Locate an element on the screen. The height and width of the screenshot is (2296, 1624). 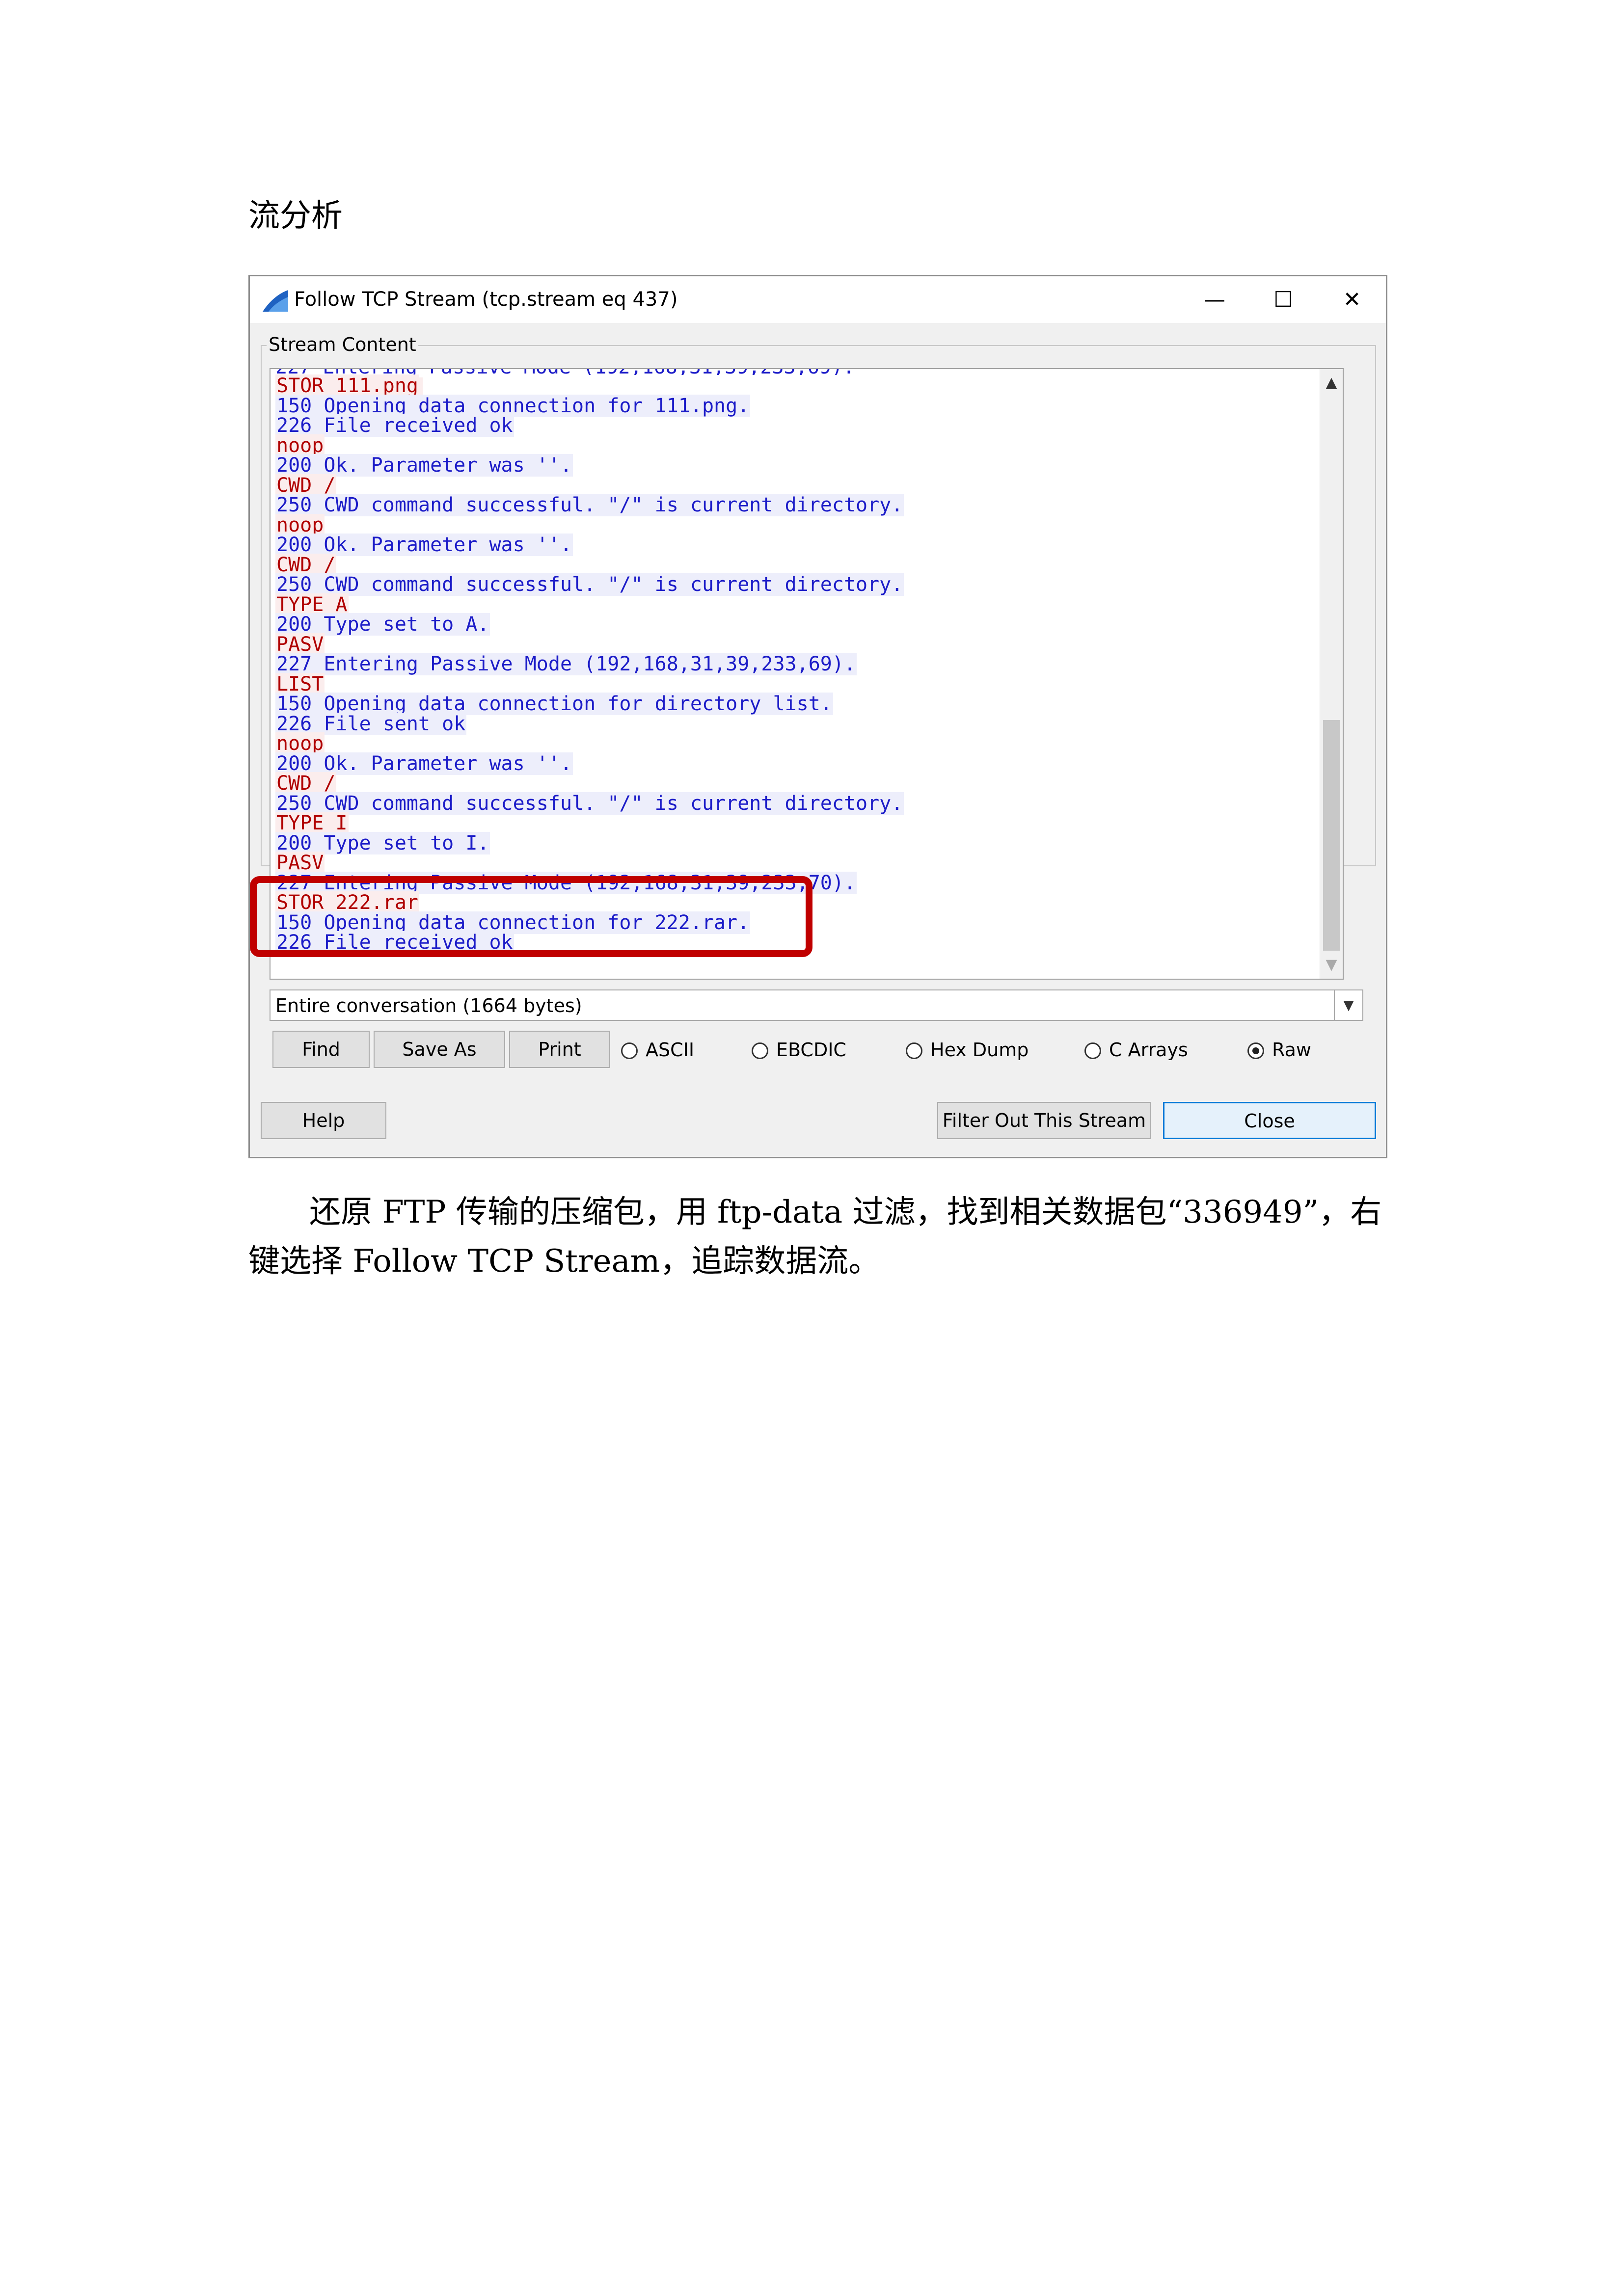
stream-line-text: 226 File sent ok is located at coordinates (371, 724).